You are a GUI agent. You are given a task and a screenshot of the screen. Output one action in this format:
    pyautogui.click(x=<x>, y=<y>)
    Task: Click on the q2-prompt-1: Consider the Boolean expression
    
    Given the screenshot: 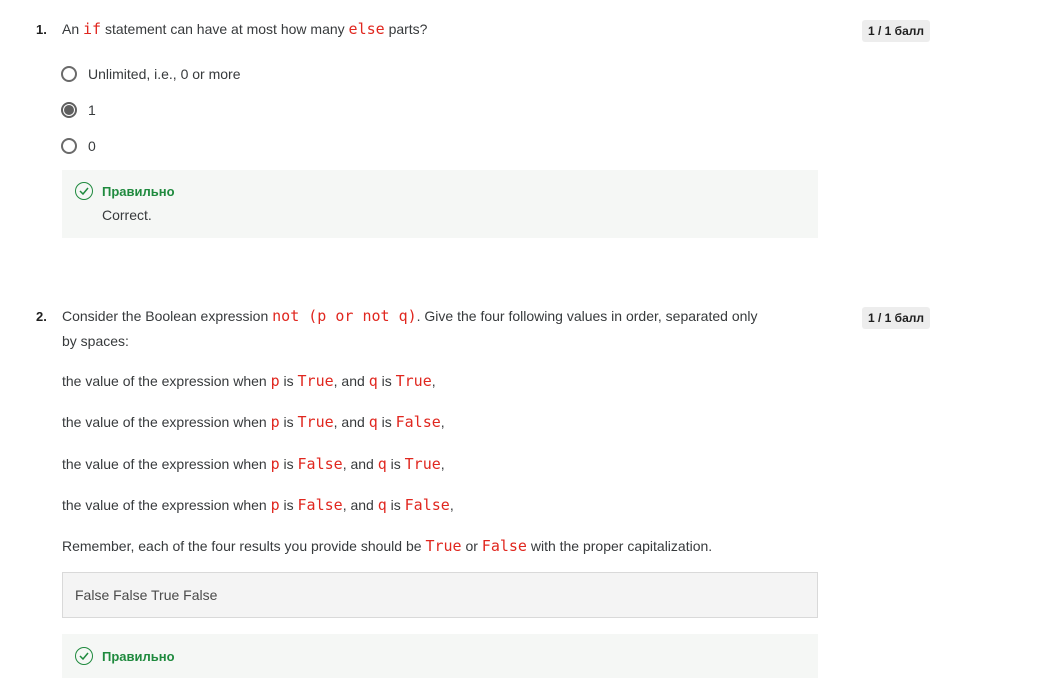 What is the action you would take?
    pyautogui.click(x=165, y=316)
    